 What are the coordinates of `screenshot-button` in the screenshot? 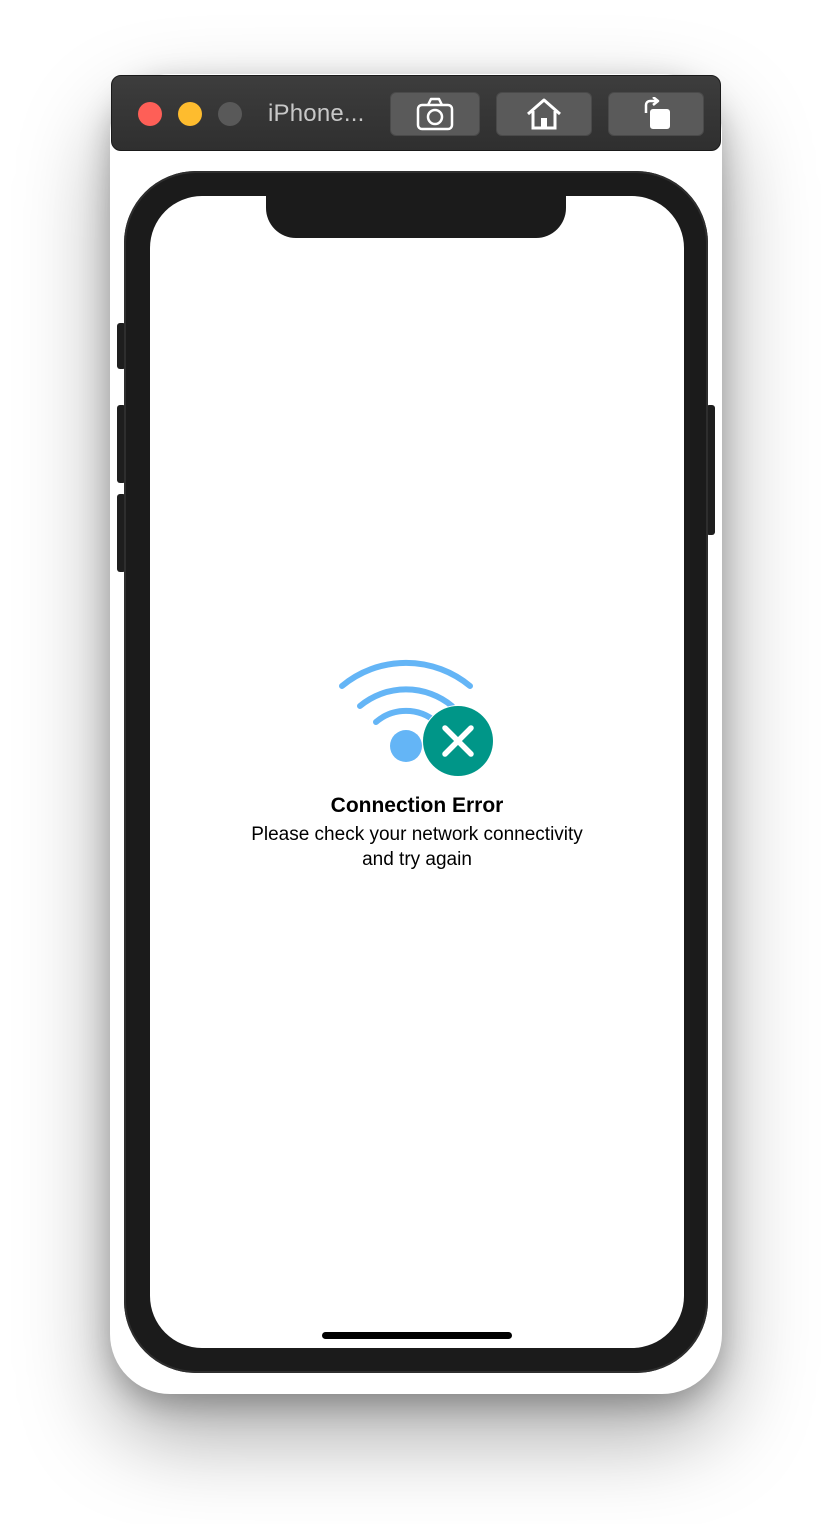 It's located at (435, 114).